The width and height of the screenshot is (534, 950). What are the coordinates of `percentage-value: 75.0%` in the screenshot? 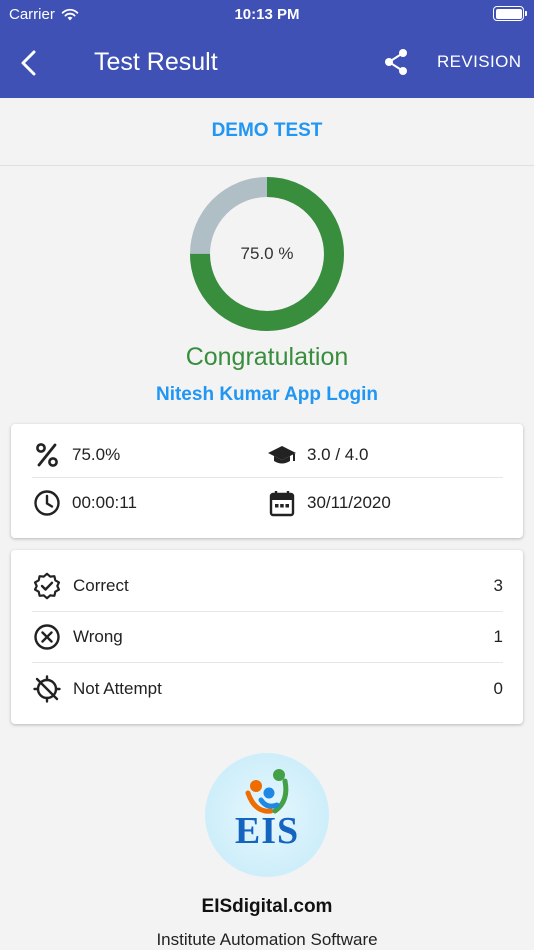 It's located at (96, 454).